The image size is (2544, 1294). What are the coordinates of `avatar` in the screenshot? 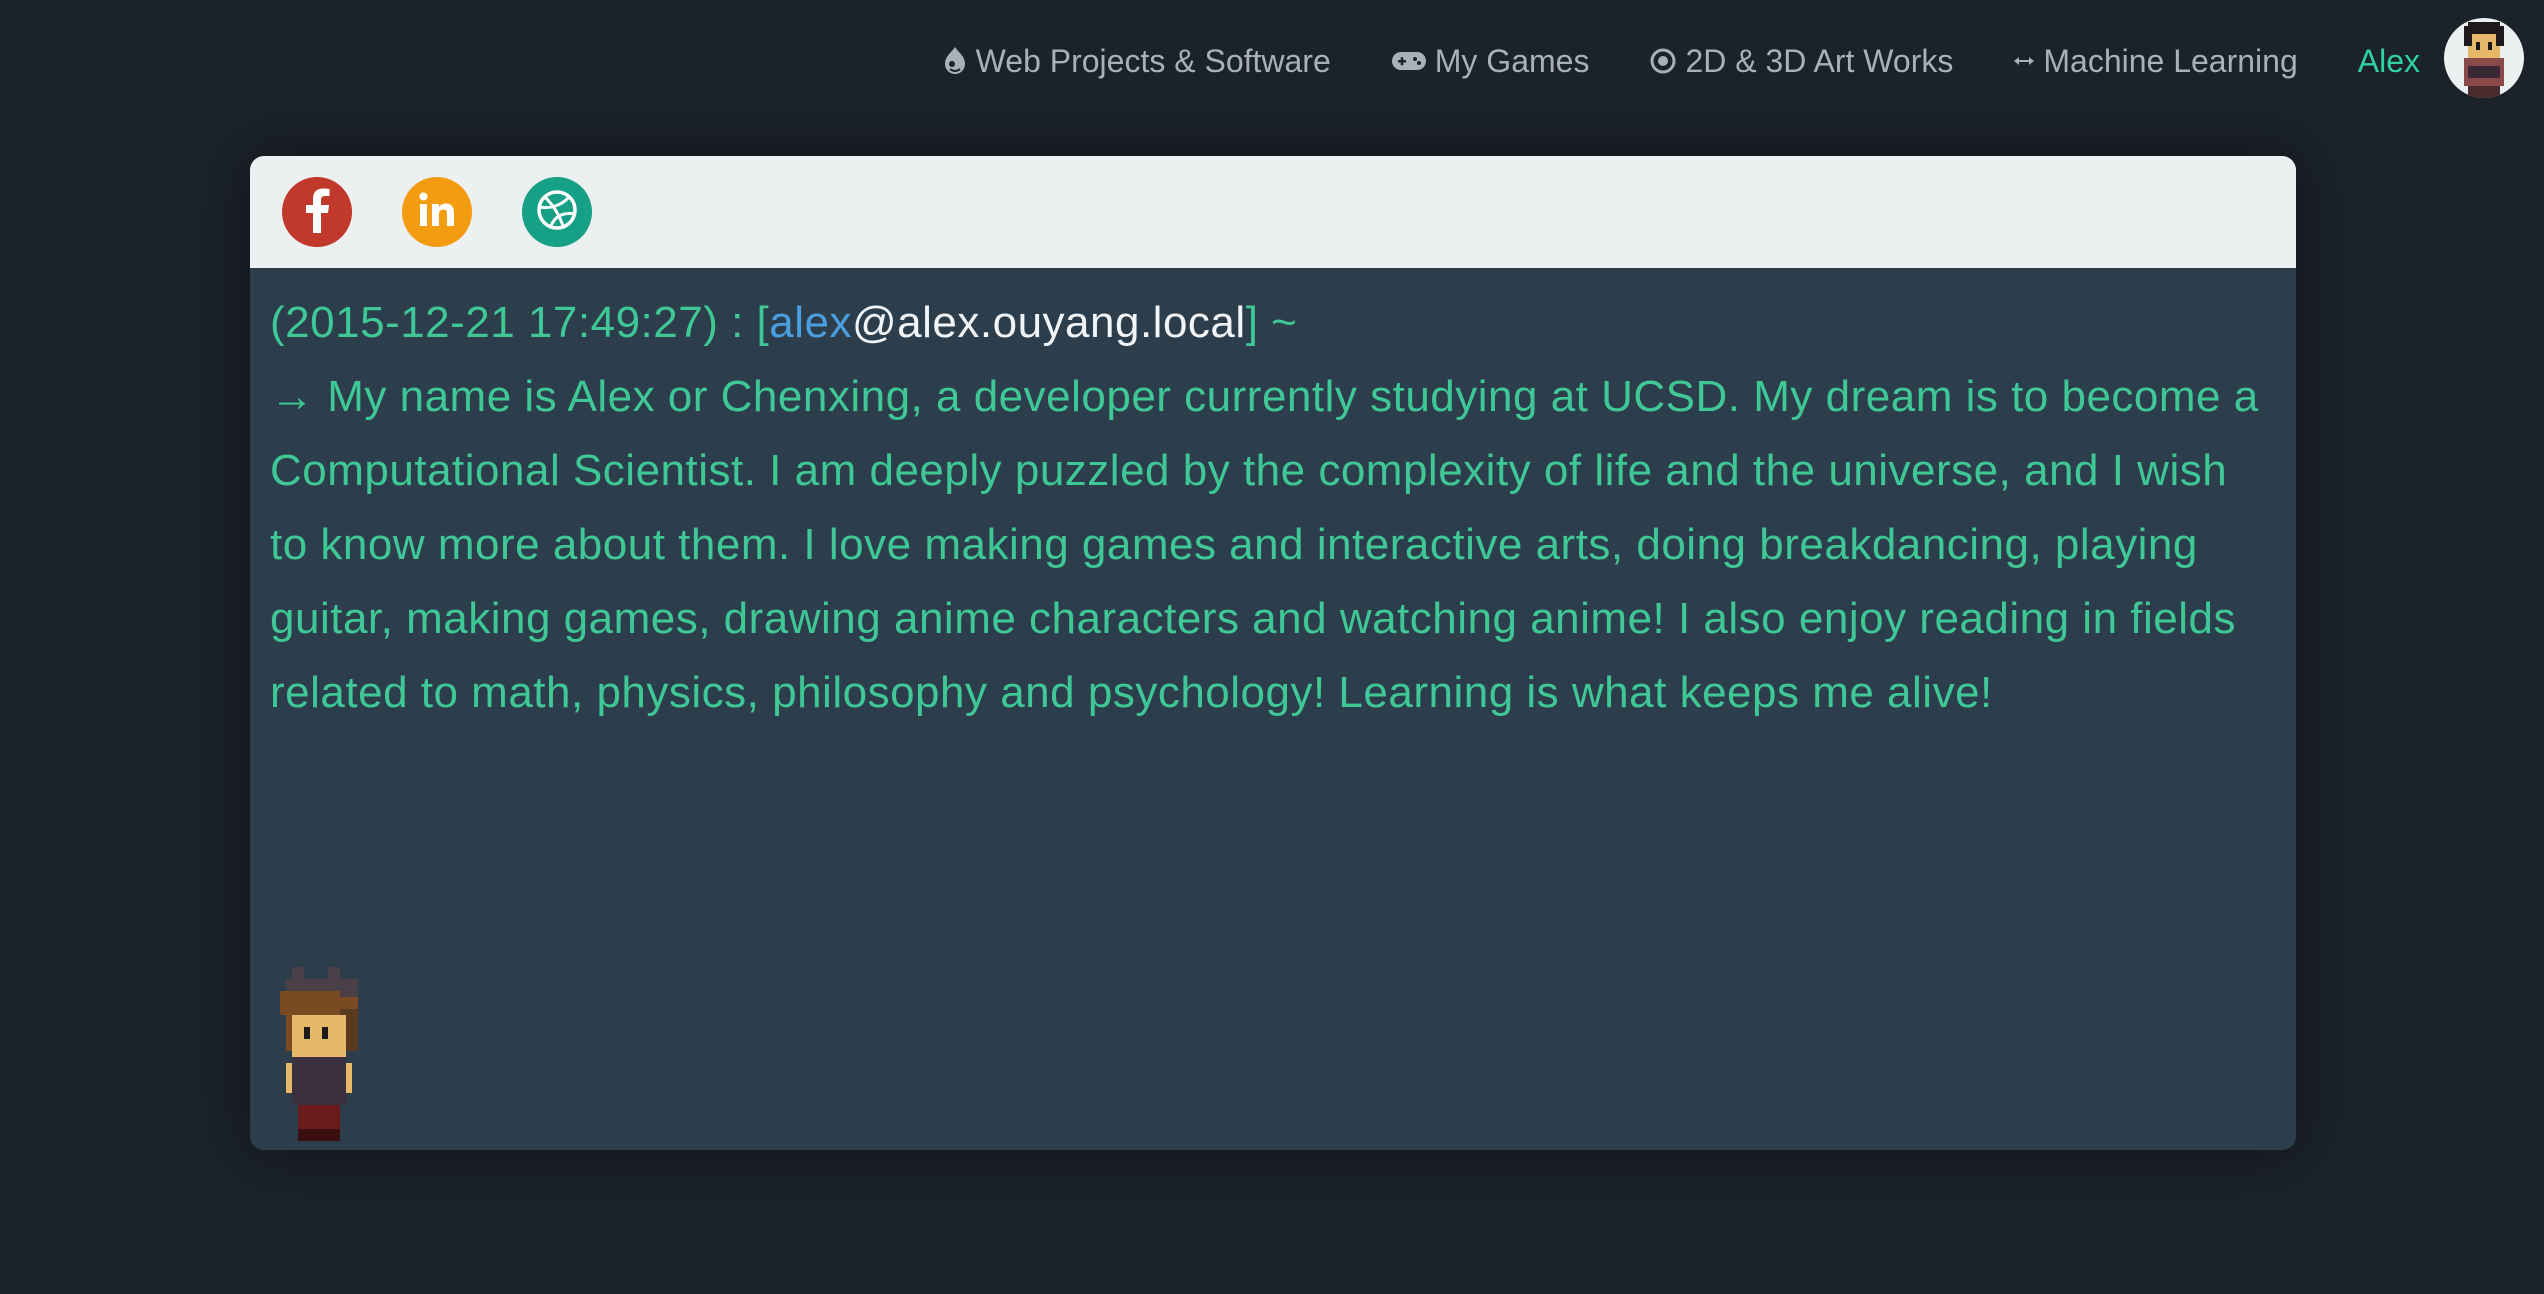 It's located at (2484, 58).